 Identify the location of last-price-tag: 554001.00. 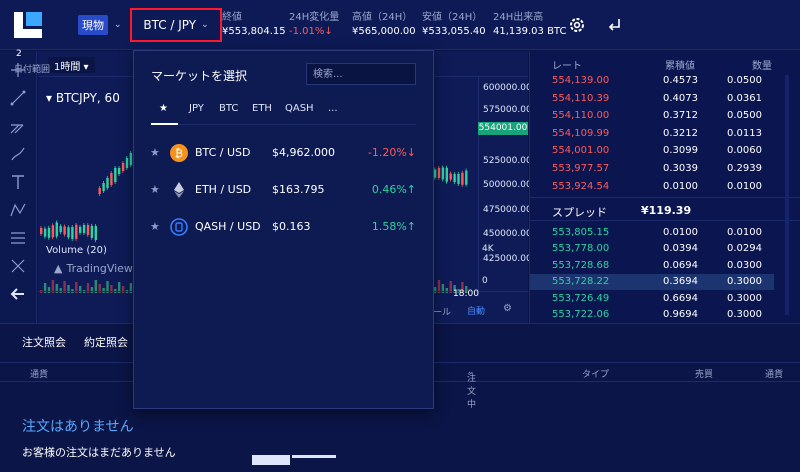
(503, 128).